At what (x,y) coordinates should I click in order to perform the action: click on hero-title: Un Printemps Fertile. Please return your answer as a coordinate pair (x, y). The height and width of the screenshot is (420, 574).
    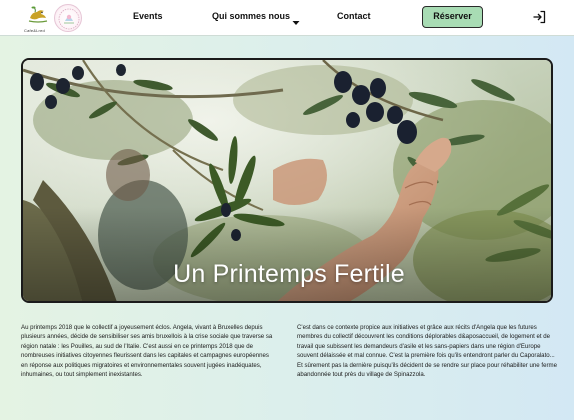
    Looking at the image, I should click on (289, 274).